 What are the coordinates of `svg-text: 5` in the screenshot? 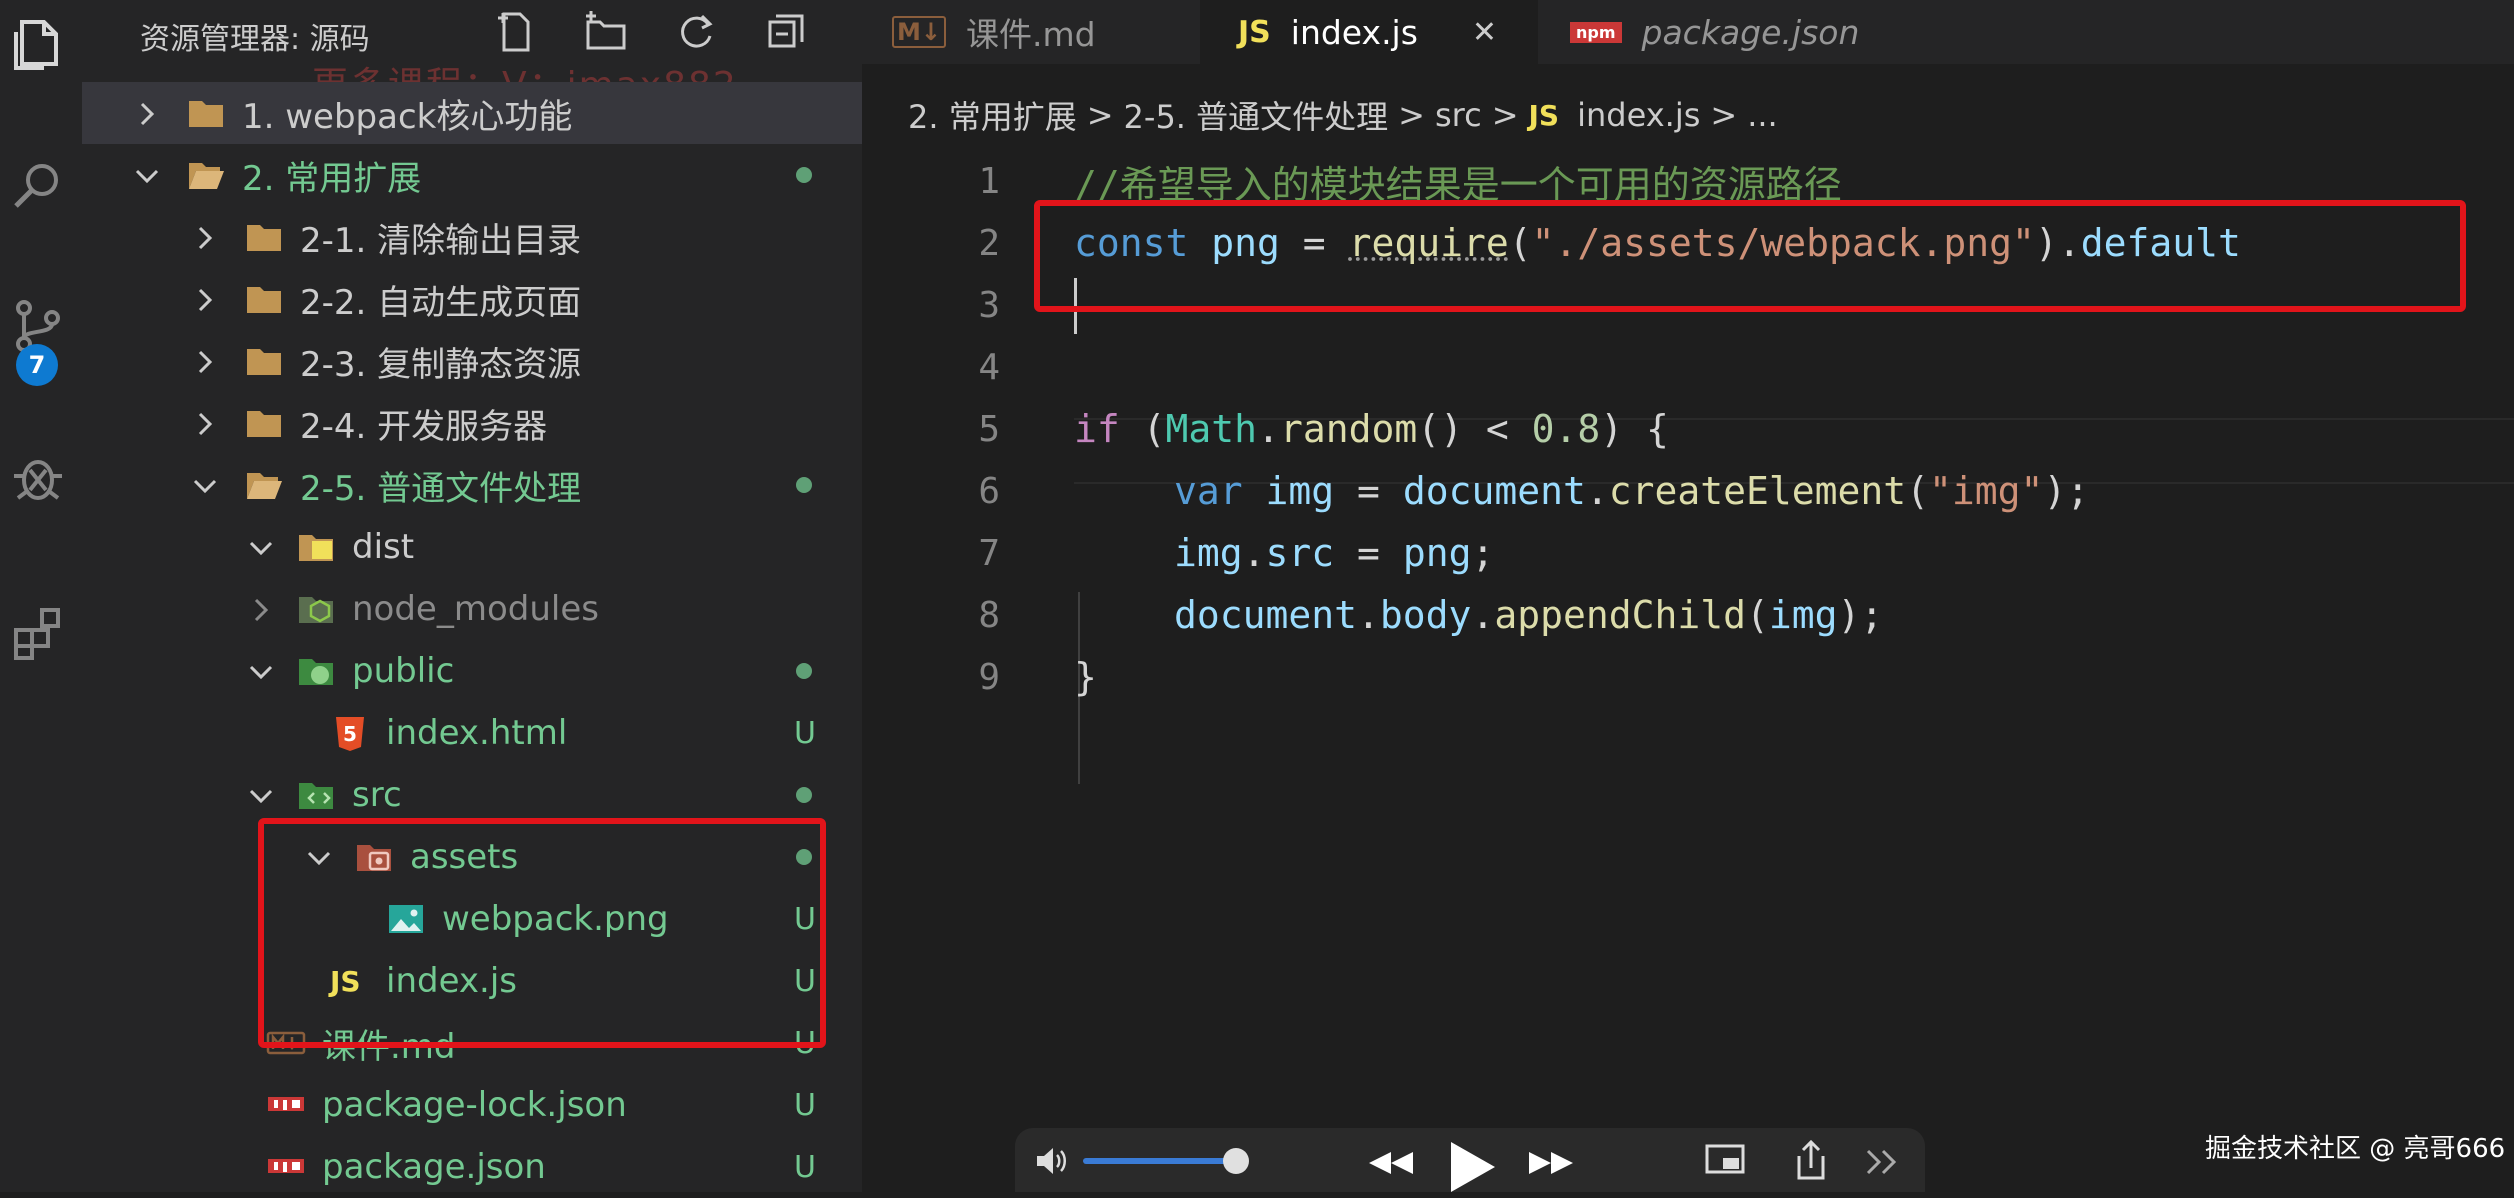 It's located at (350, 734).